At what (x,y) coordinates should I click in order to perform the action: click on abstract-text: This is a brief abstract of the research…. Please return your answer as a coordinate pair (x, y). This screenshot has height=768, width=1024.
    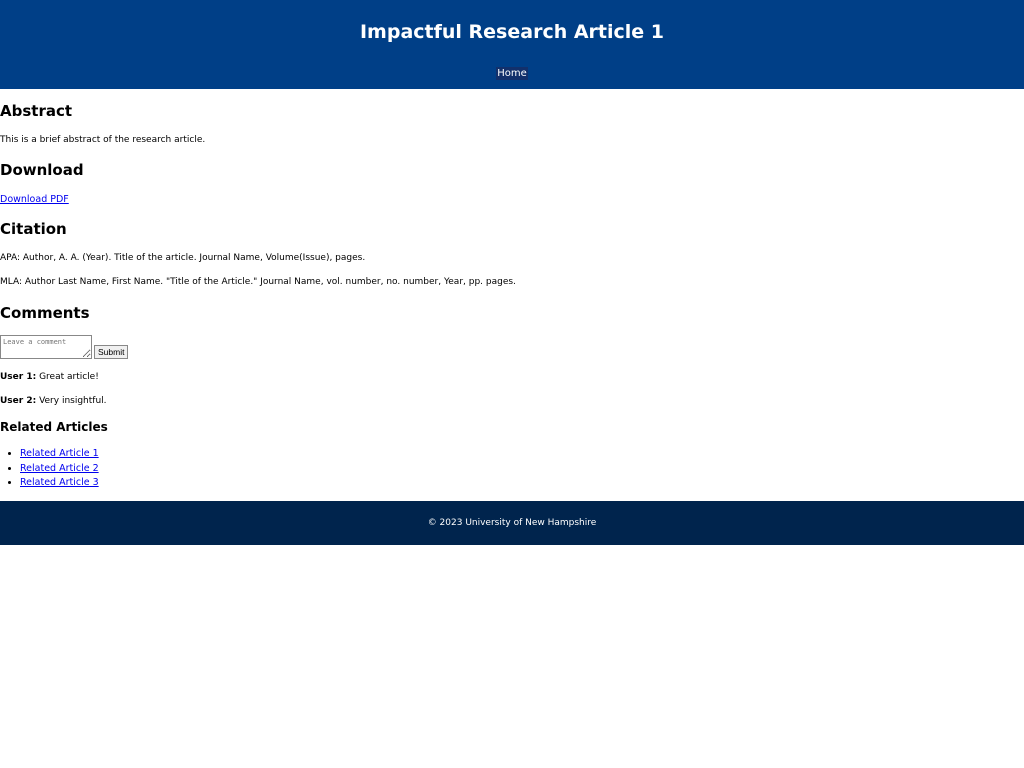
    Looking at the image, I should click on (103, 140).